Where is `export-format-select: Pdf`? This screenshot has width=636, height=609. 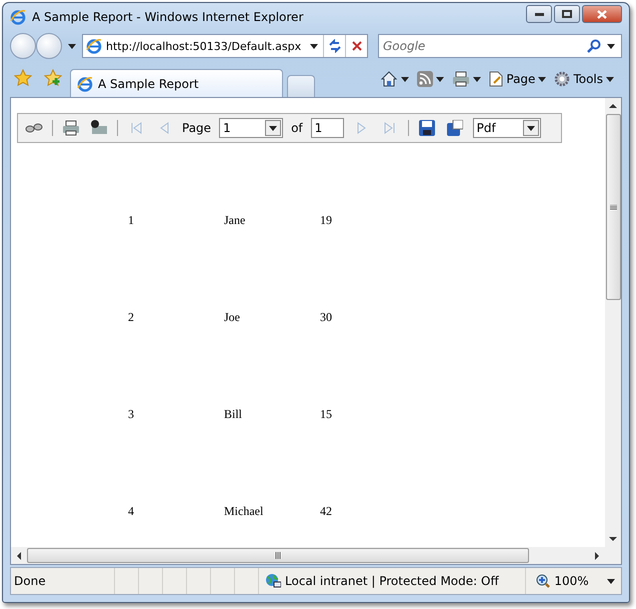
export-format-select: Pdf is located at coordinates (506, 128).